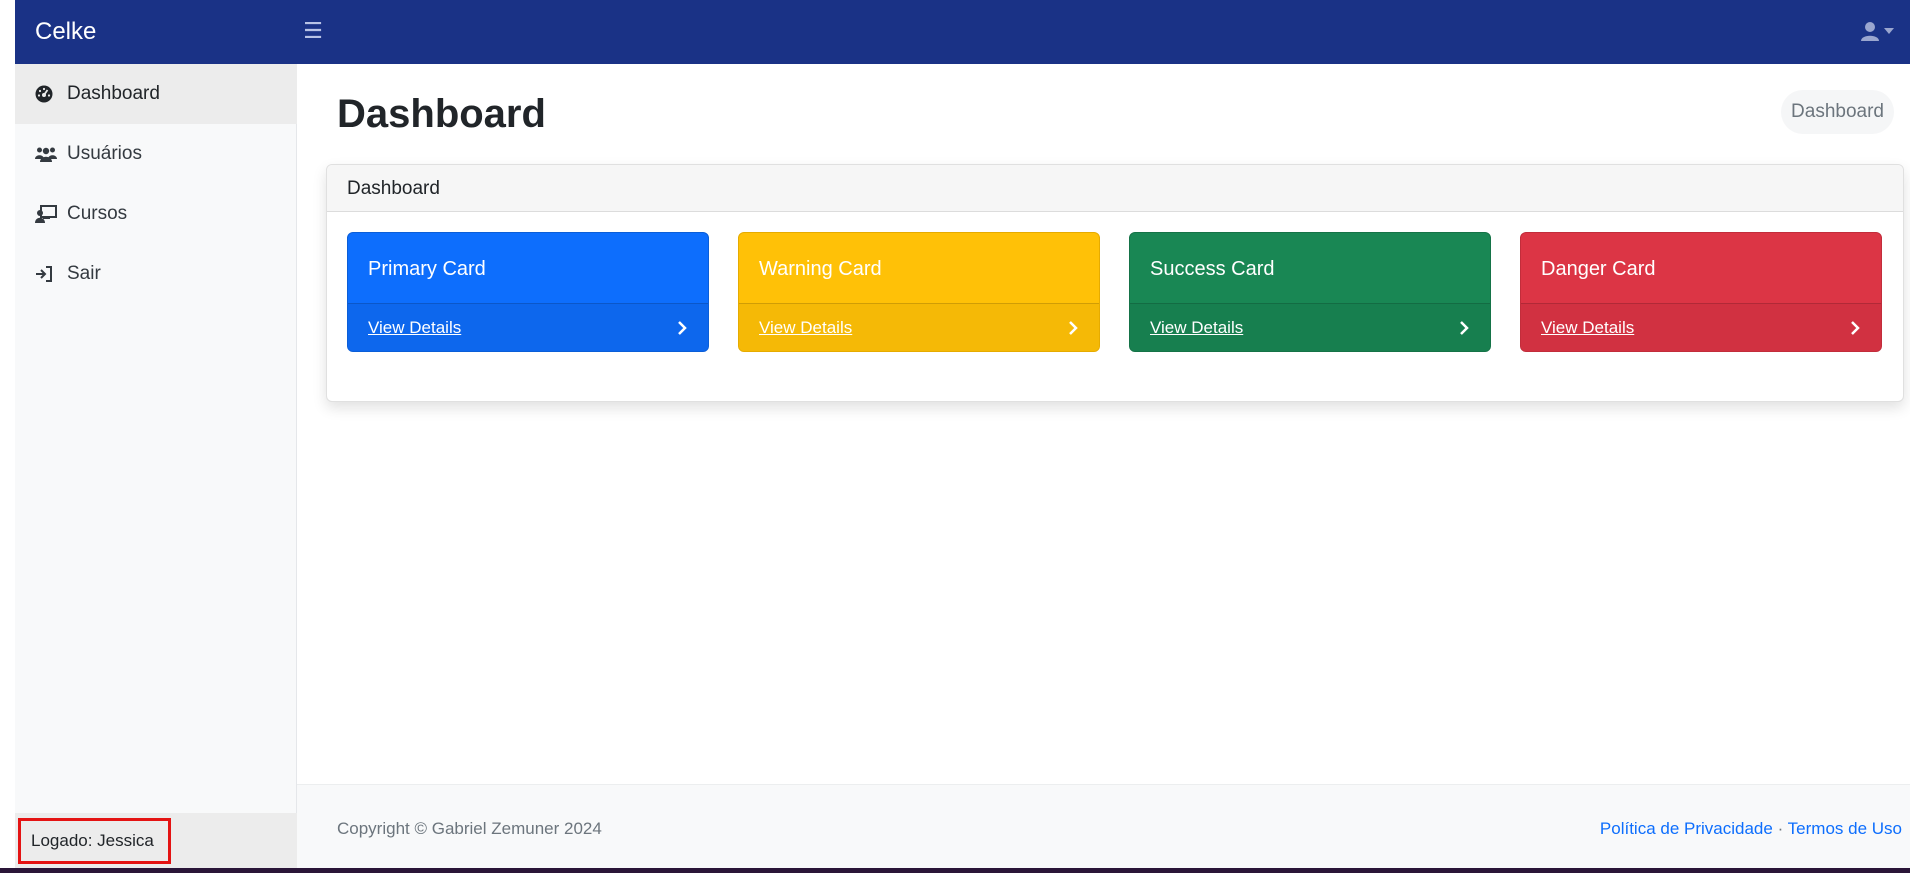  What do you see at coordinates (48, 274) in the screenshot?
I see `sign-out-icon` at bounding box center [48, 274].